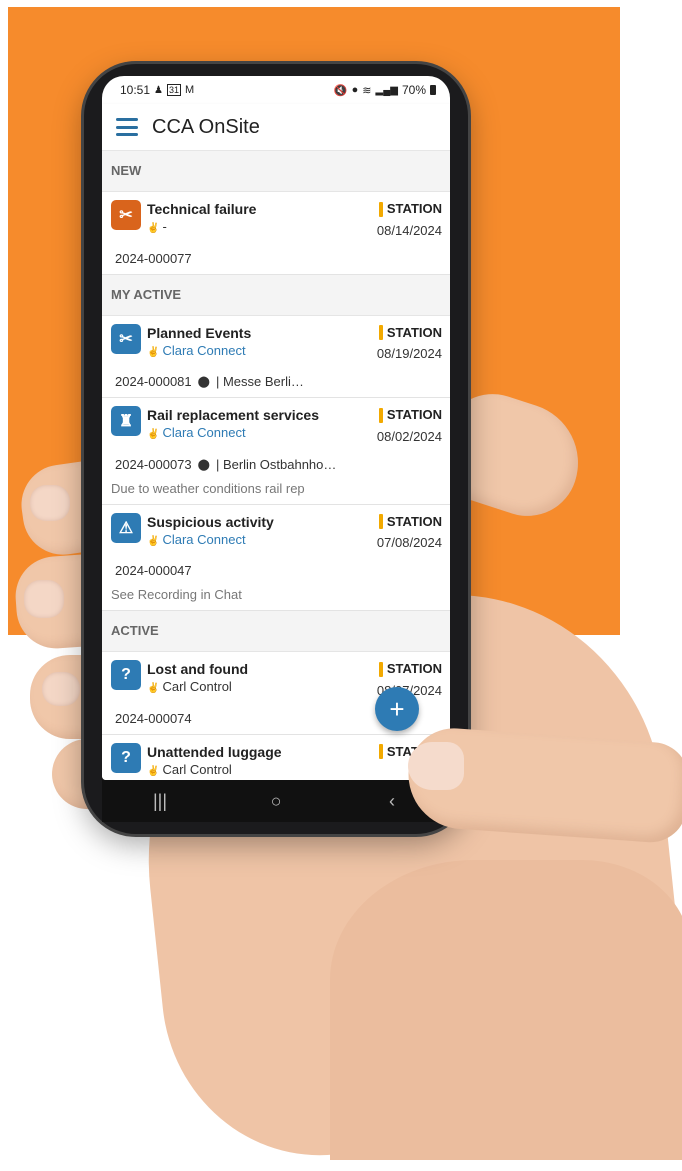  What do you see at coordinates (176, 594) in the screenshot?
I see `incident-note: See Recording in Chat` at bounding box center [176, 594].